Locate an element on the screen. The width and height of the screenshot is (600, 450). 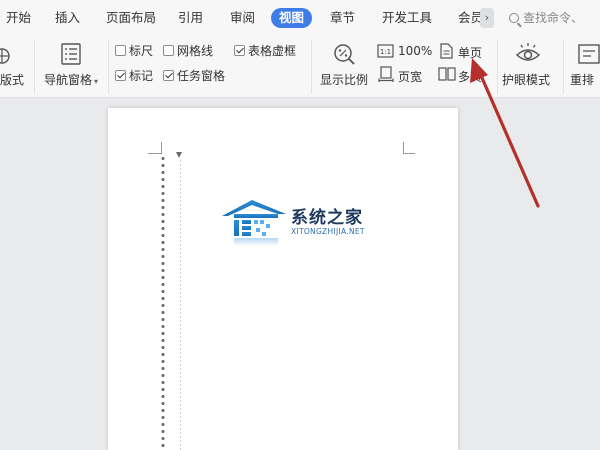
navigation-pane-button: 导航窗格 ▾ is located at coordinates (71, 79).